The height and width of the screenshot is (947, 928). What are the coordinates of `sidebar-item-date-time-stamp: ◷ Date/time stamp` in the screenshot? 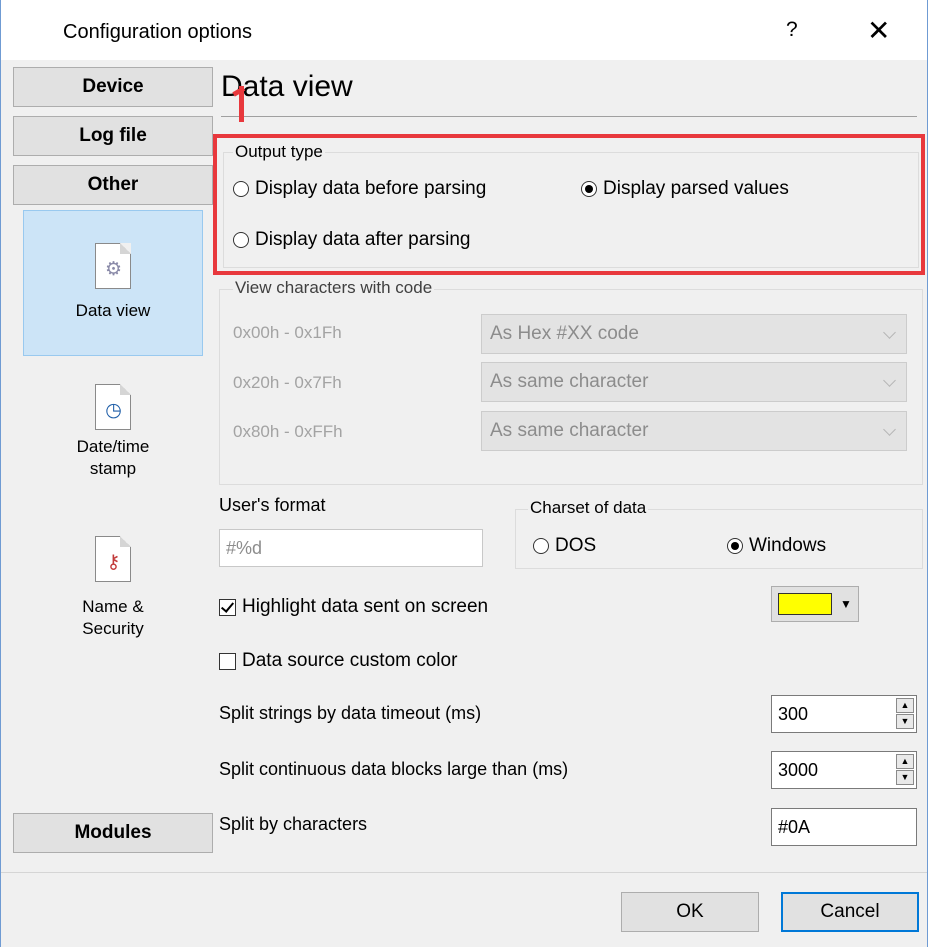 It's located at (113, 443).